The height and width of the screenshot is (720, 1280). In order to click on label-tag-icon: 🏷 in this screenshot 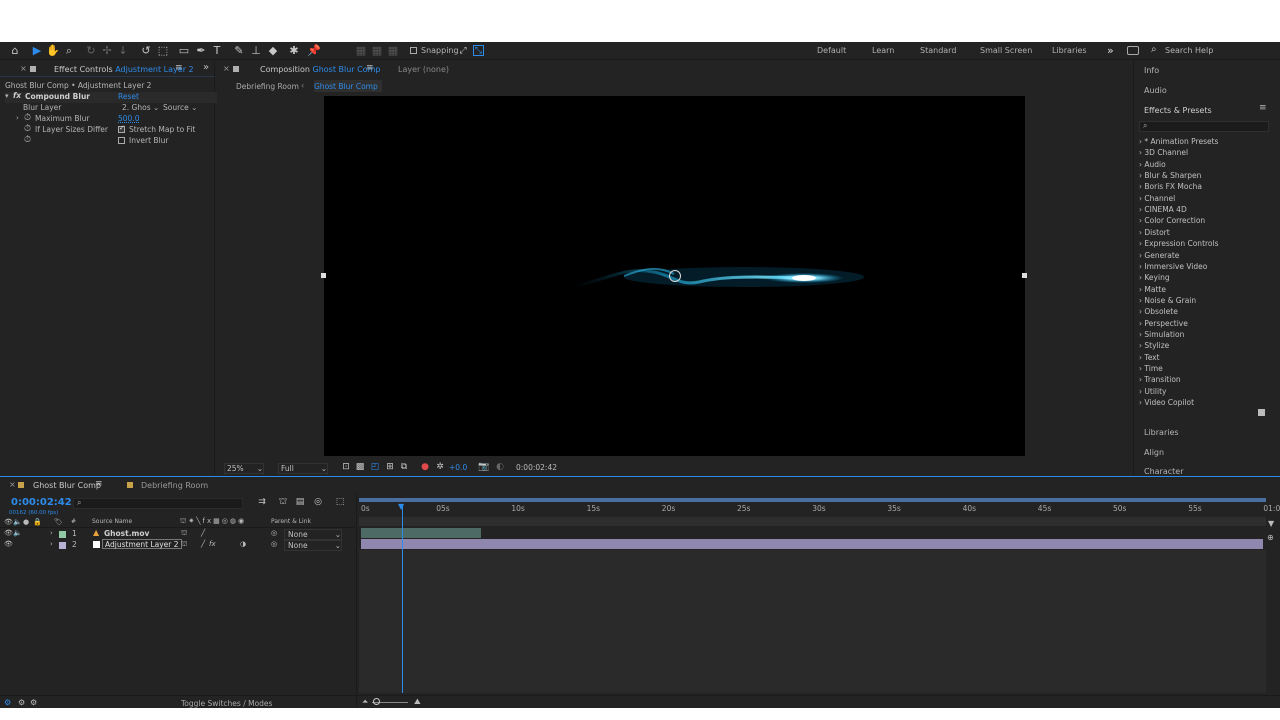, I will do `click(58, 522)`.